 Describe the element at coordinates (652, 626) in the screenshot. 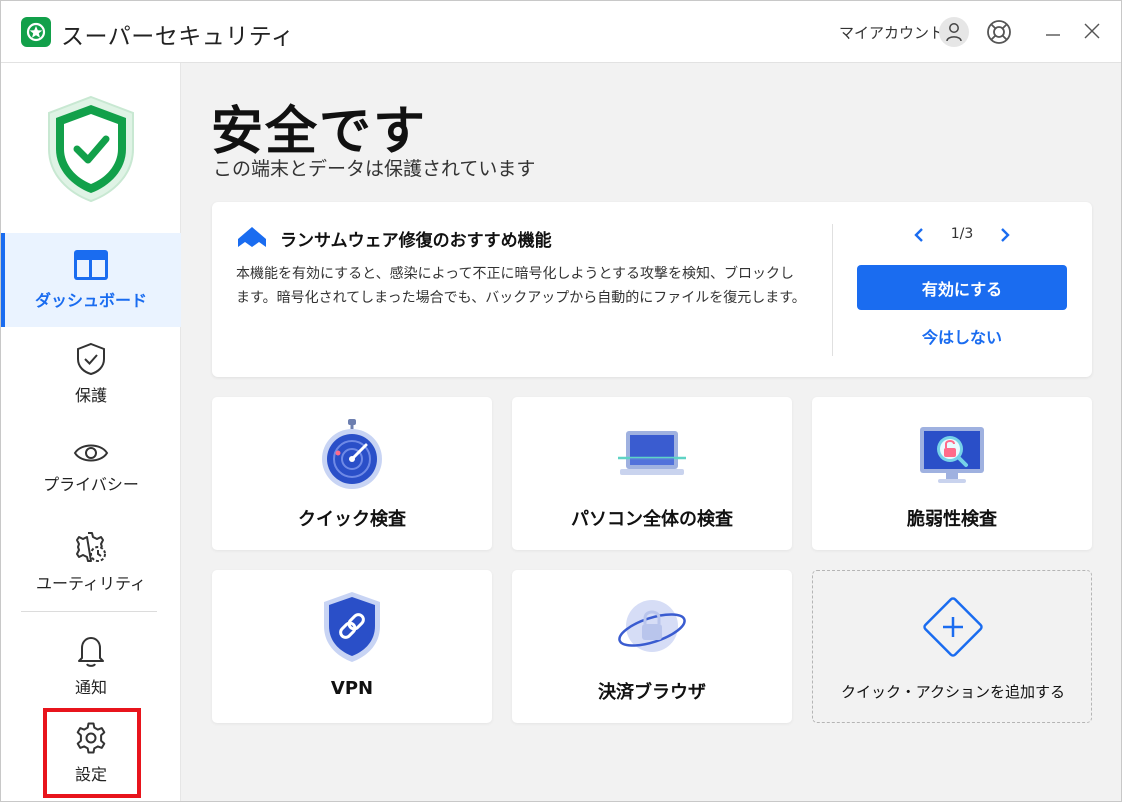

I see `globe-lock-icon` at that location.